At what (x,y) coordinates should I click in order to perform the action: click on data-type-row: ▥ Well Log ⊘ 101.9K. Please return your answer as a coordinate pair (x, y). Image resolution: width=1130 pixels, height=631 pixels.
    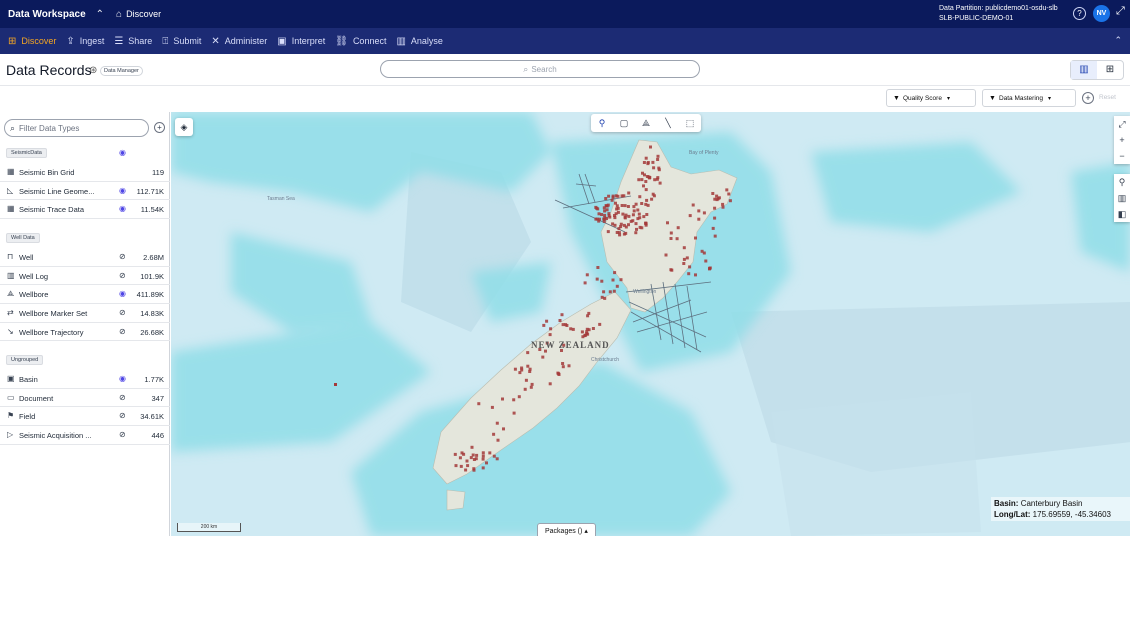
    Looking at the image, I should click on (85, 276).